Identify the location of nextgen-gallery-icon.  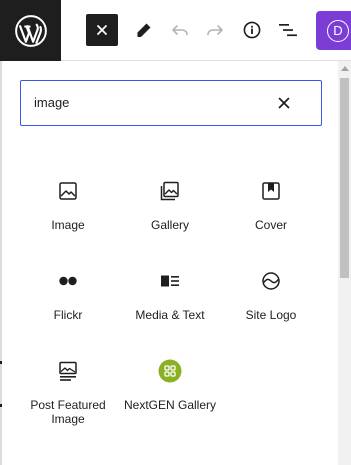
(170, 371).